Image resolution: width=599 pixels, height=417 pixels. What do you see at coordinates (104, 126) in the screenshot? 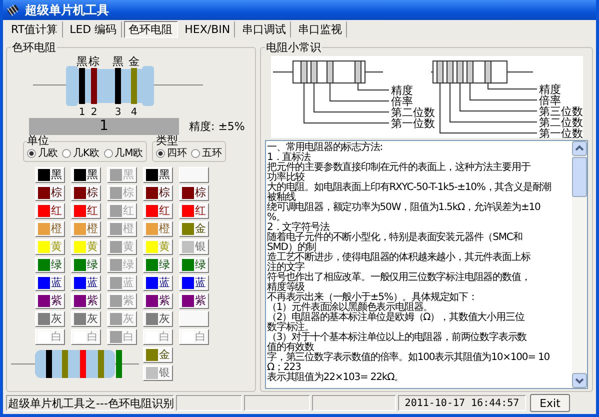
I see `resistance-display: 1` at bounding box center [104, 126].